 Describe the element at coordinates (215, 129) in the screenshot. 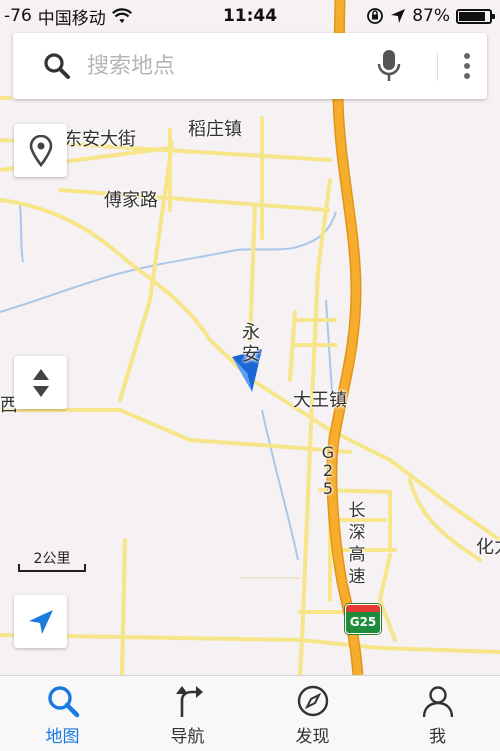

I see `map-label-daozhuang-town: 稻庄镇` at that location.